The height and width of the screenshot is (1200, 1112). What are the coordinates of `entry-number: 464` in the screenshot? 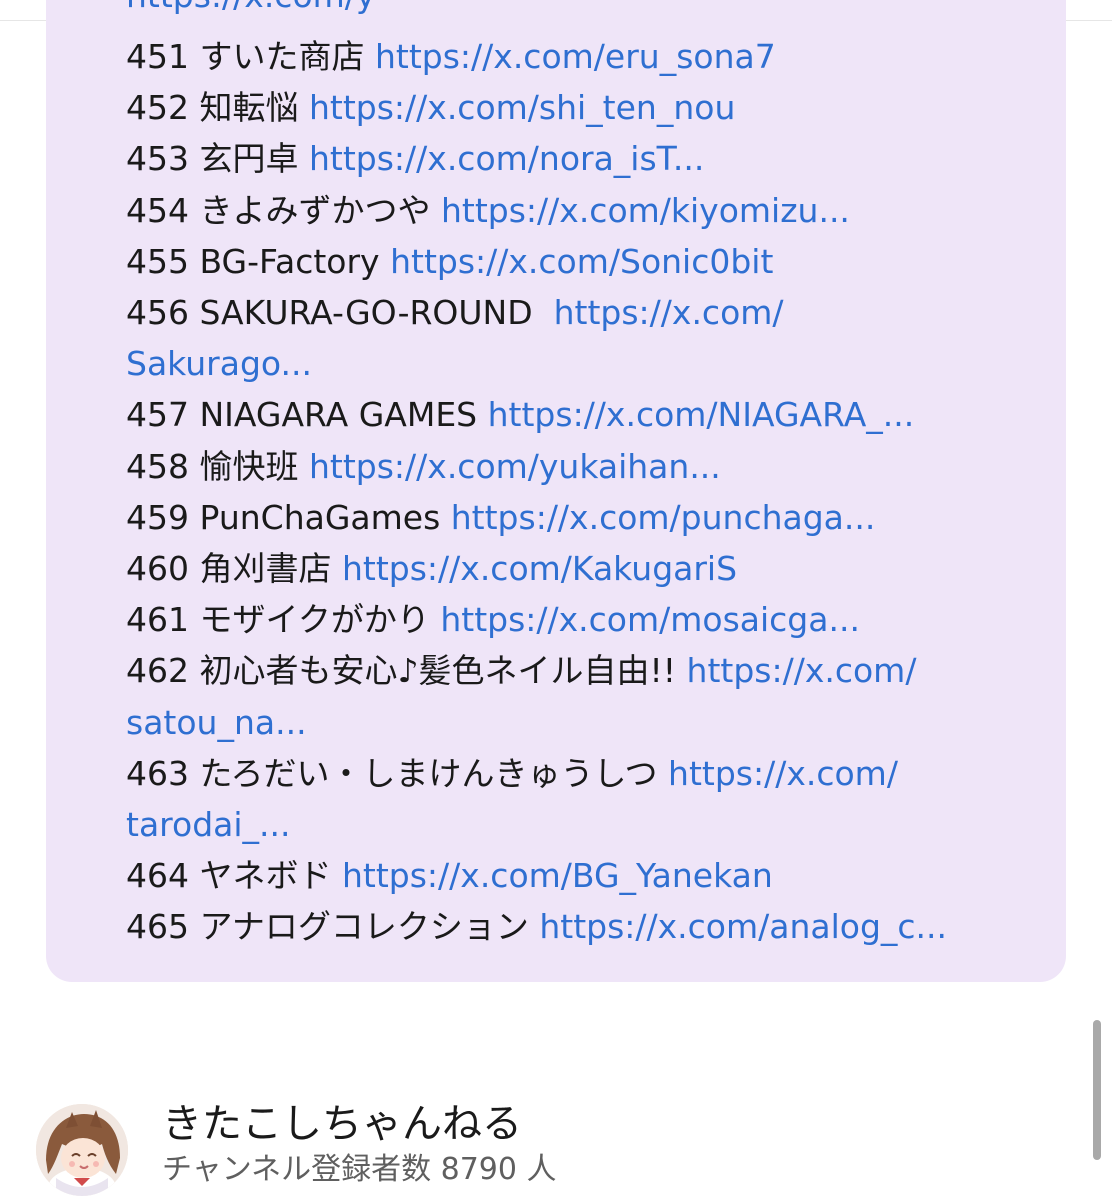 It's located at (157, 876).